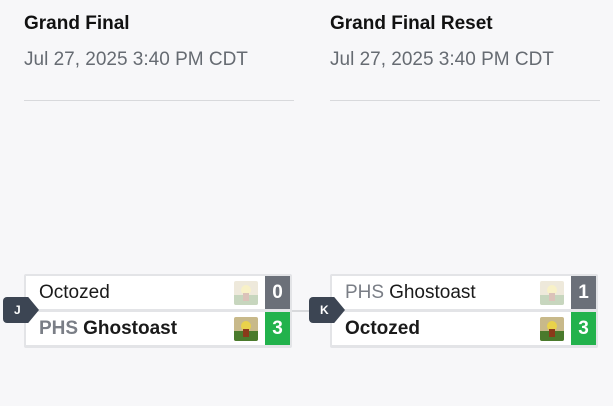 Image resolution: width=613 pixels, height=406 pixels. I want to click on match-slot-bottom: PHS Ghostoast 3, so click(158, 328).